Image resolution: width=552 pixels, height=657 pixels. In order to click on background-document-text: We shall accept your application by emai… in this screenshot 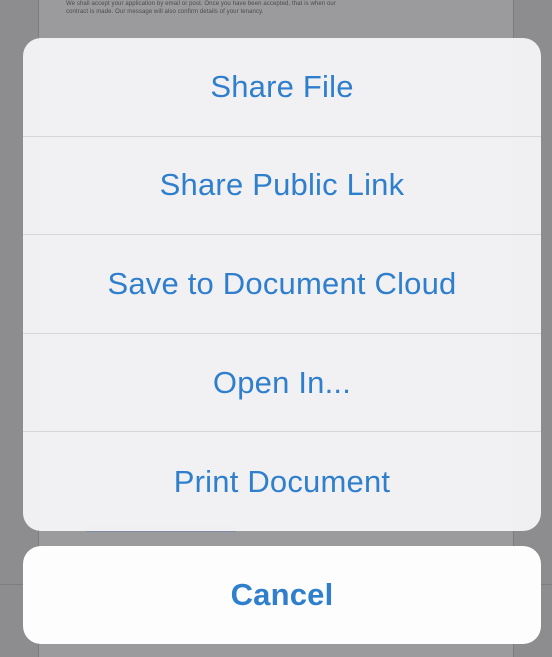, I will do `click(276, 8)`.